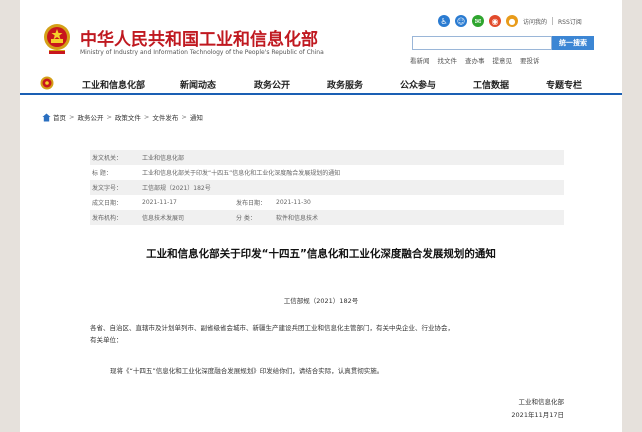 The width and height of the screenshot is (642, 432). Describe the element at coordinates (163, 158) in the screenshot. I see `issuer-value: 工业和信息化部` at that location.